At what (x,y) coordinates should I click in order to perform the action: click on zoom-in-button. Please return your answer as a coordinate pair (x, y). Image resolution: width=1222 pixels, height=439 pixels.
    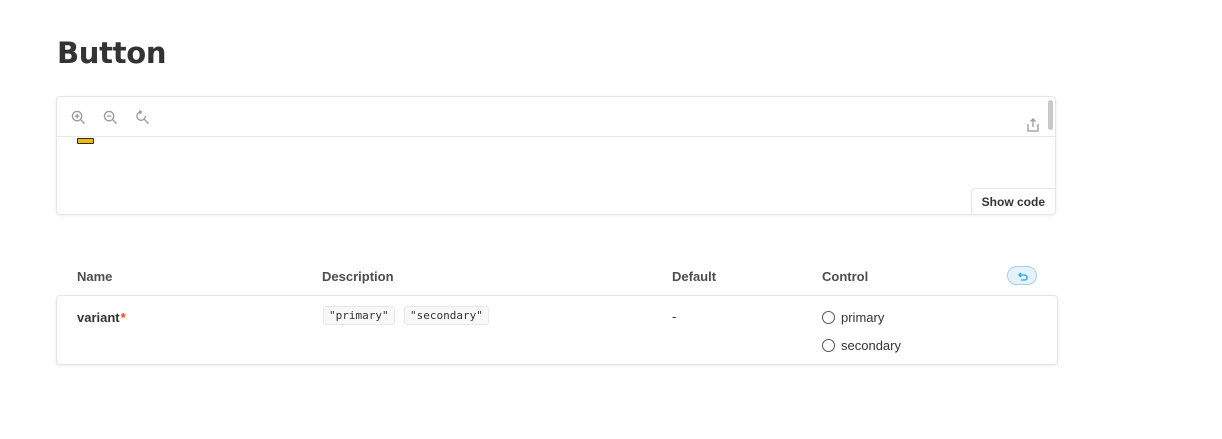
    Looking at the image, I should click on (78, 117).